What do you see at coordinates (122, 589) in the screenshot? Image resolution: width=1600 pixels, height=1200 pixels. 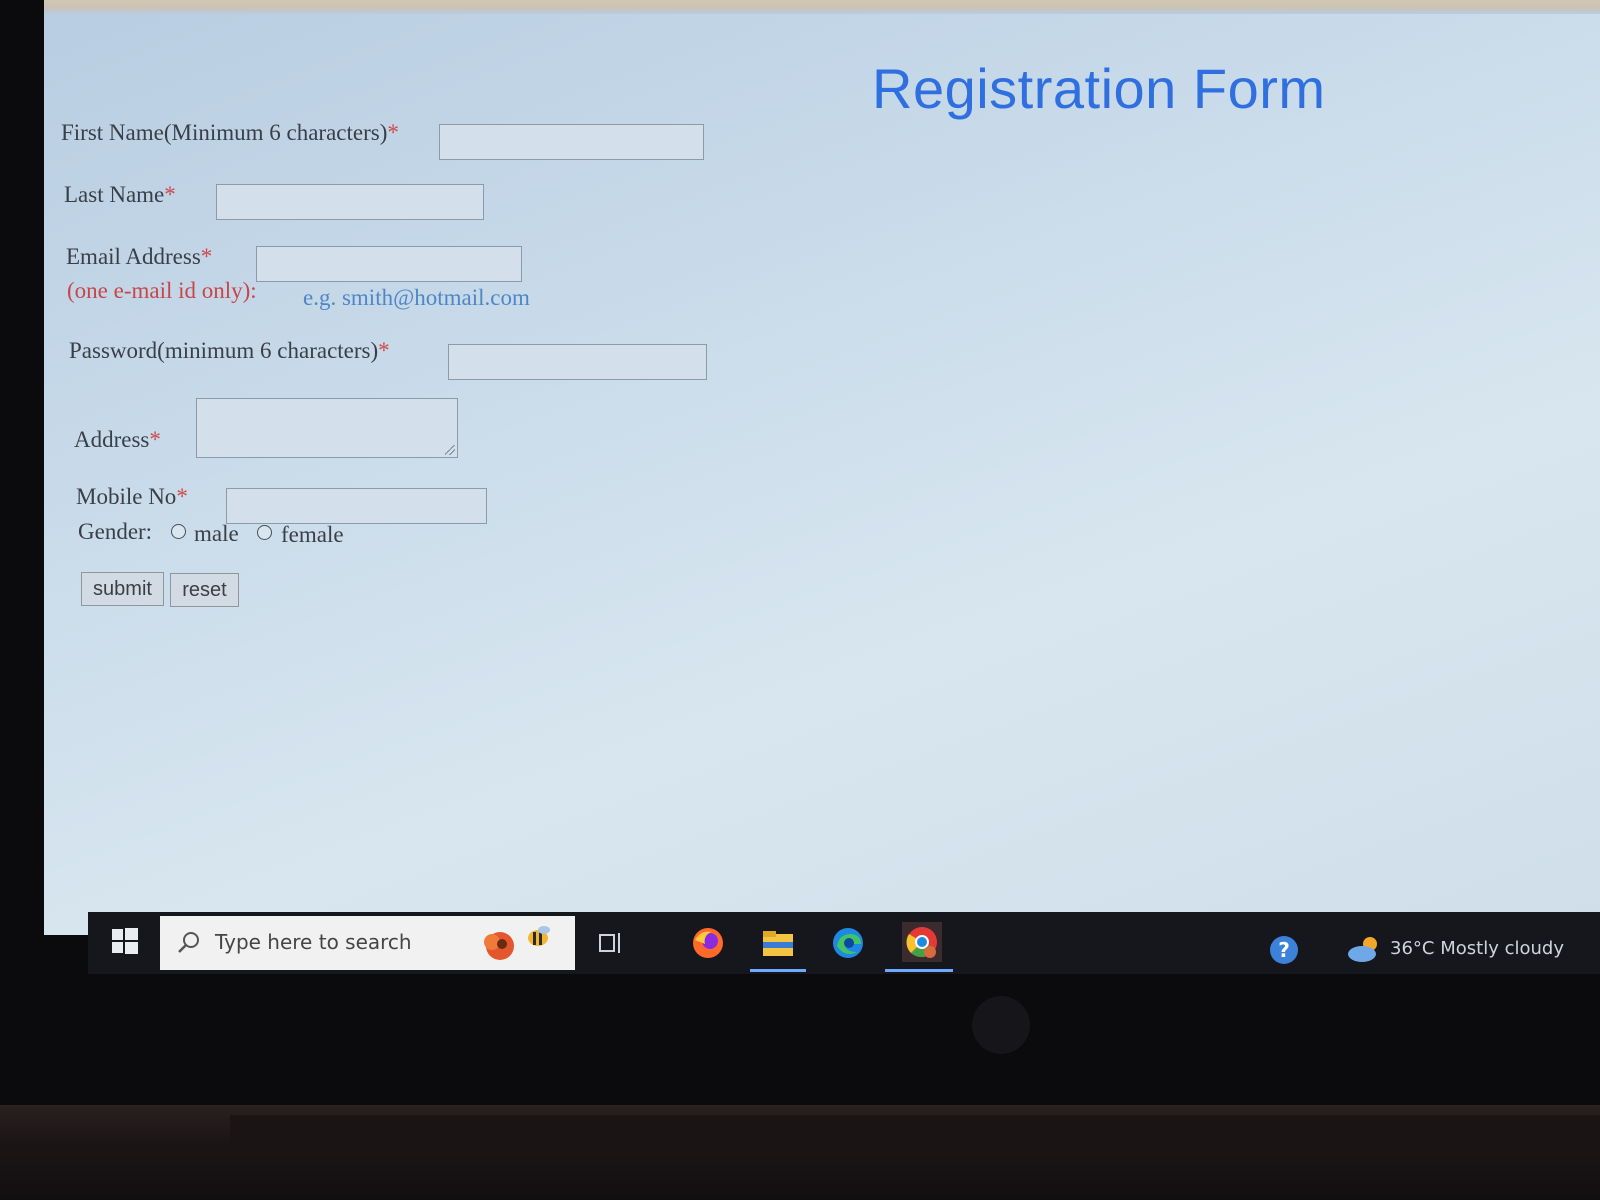 I see `submit-button: submit` at bounding box center [122, 589].